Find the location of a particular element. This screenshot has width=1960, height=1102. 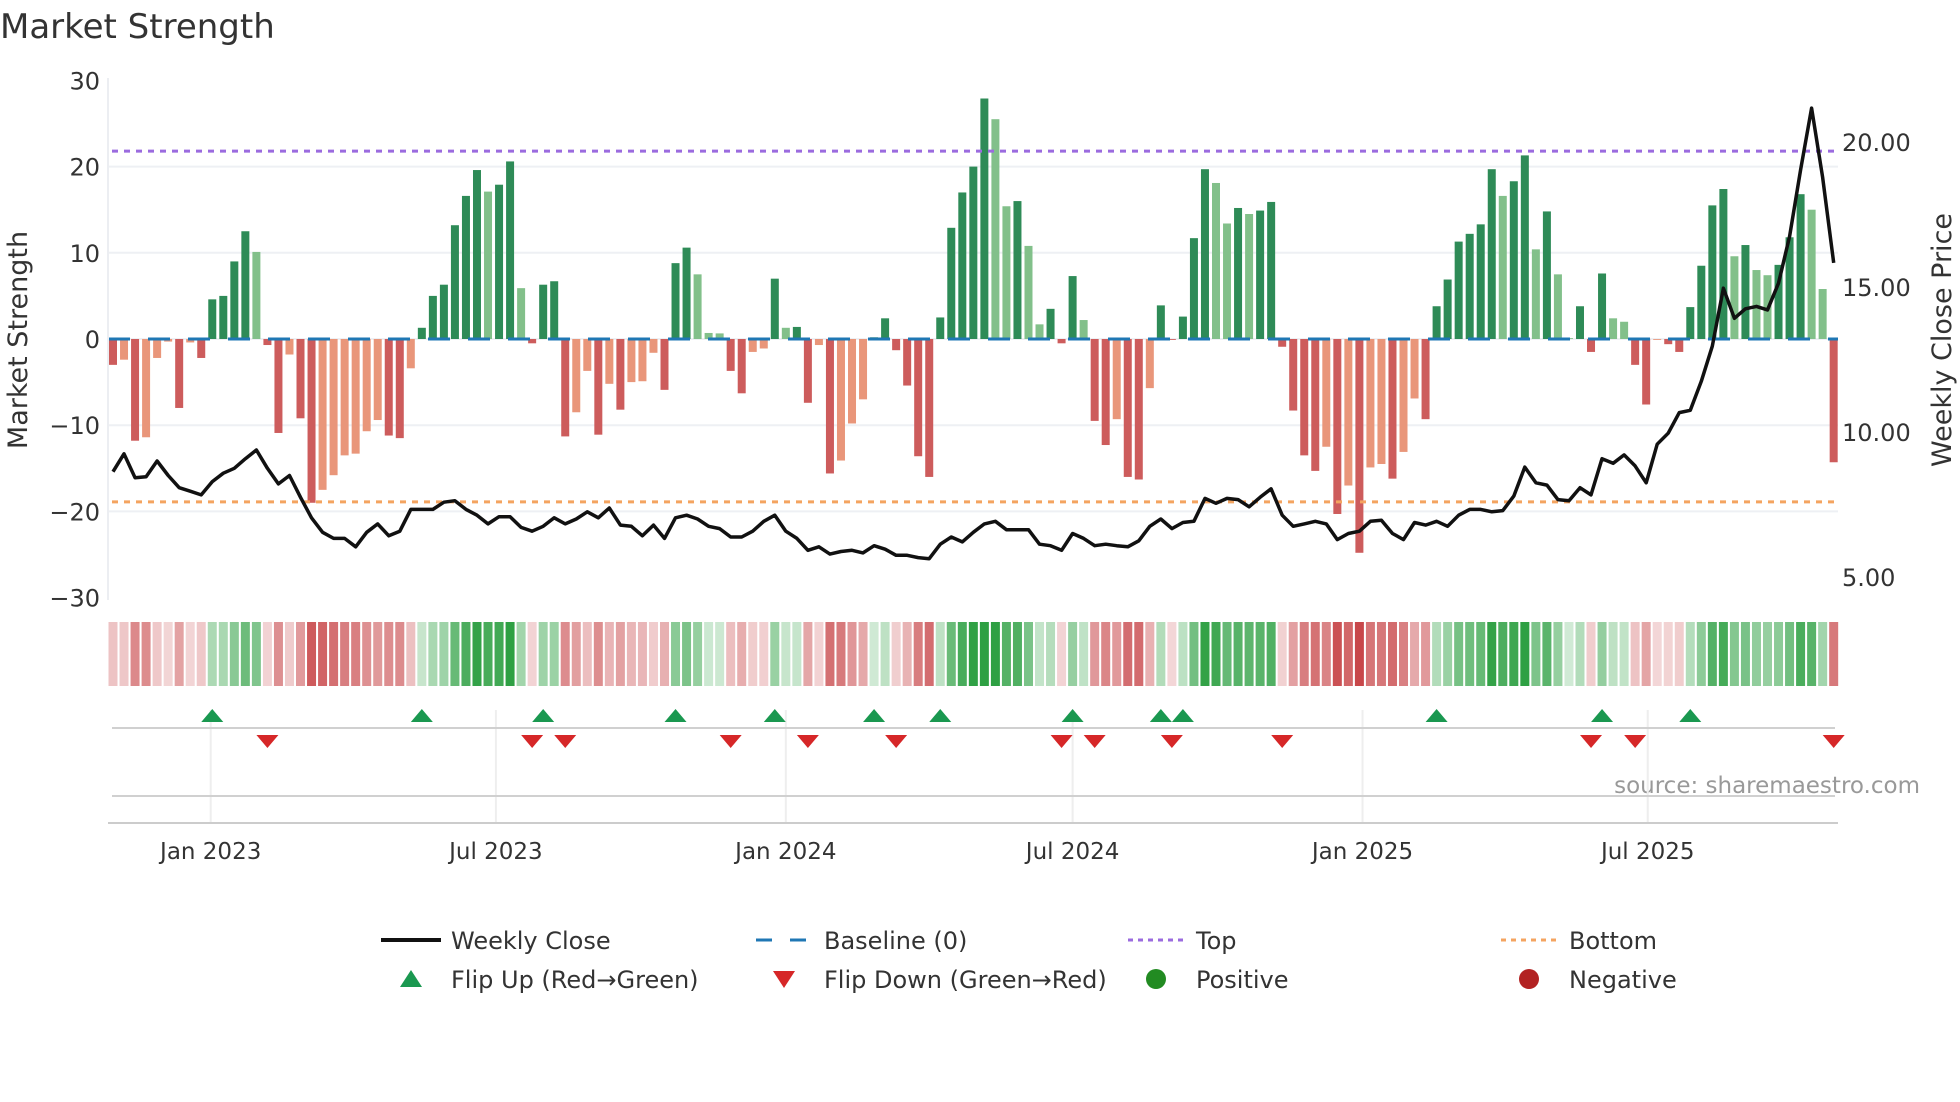

legend-item-positive: Positive is located at coordinates (1217, 980).